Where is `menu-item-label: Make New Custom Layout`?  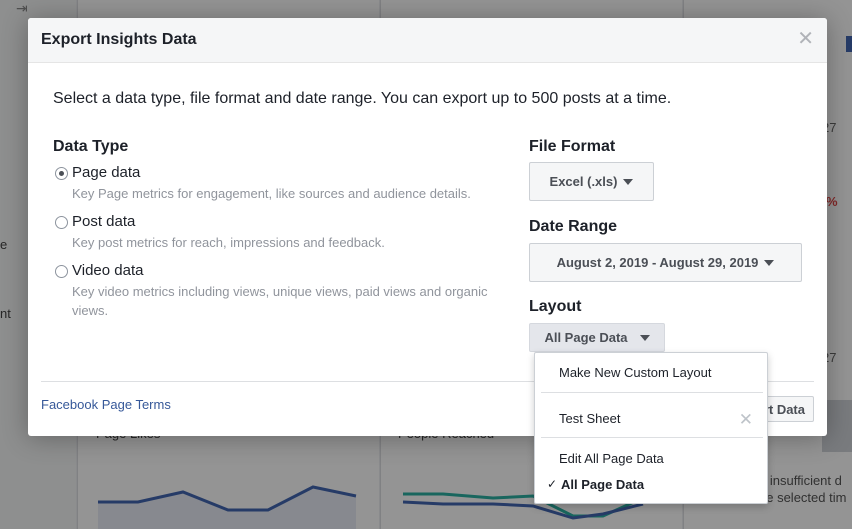
menu-item-label: Make New Custom Layout is located at coordinates (635, 372).